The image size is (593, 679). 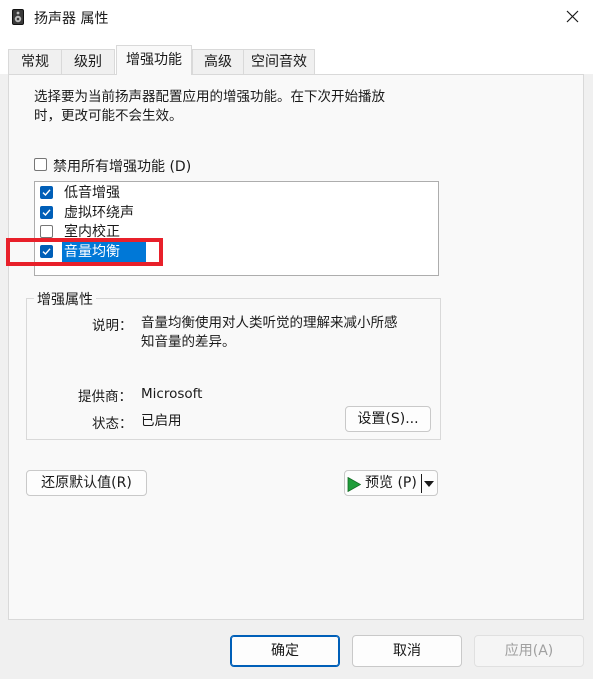 I want to click on preview-label: 预览 (P), so click(x=391, y=483).